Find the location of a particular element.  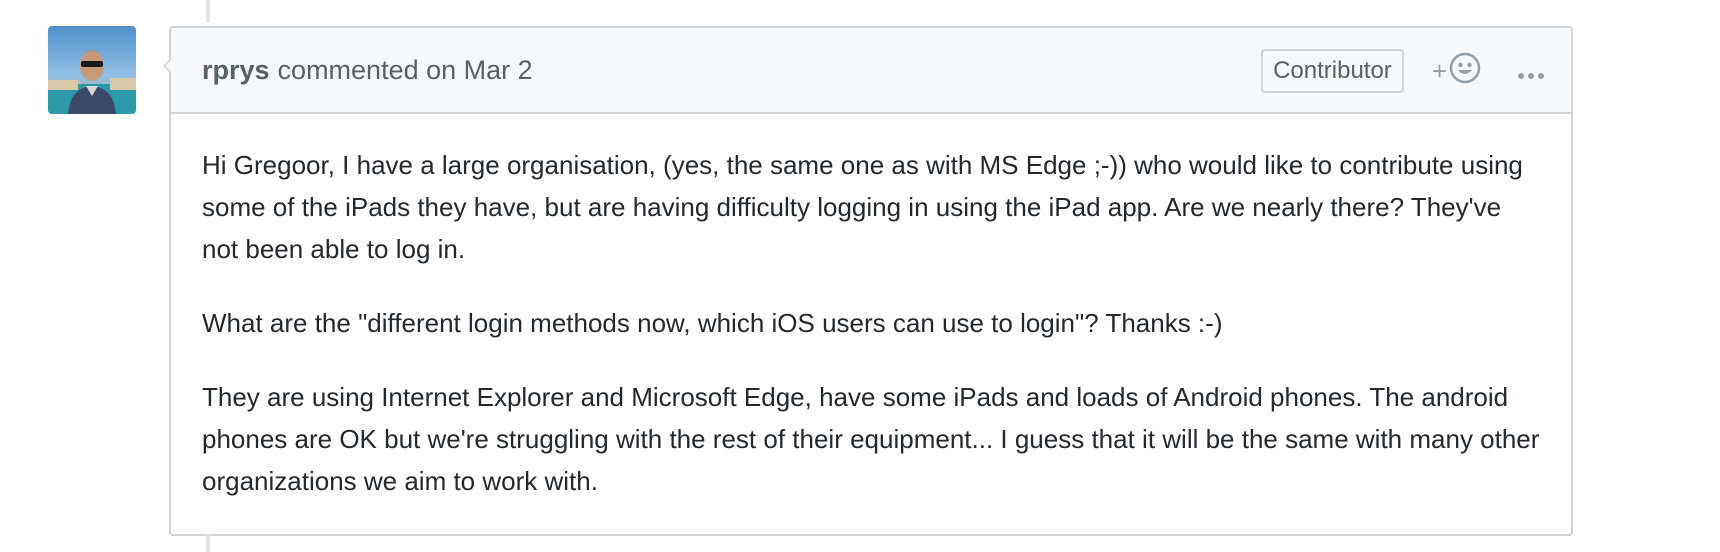

comment-actions: Contributor + is located at coordinates (1403, 71).